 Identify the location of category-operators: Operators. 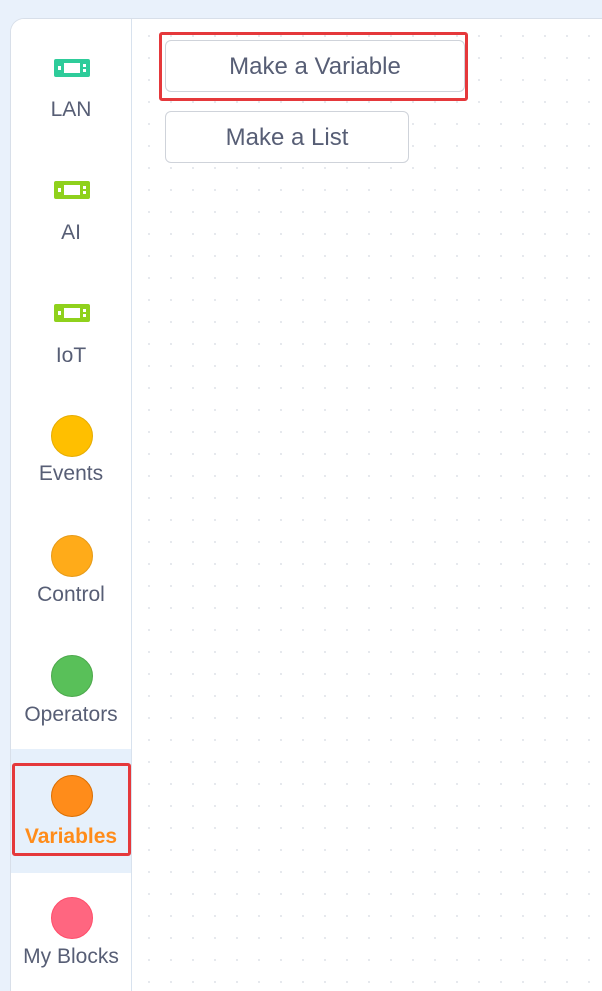
(71, 694).